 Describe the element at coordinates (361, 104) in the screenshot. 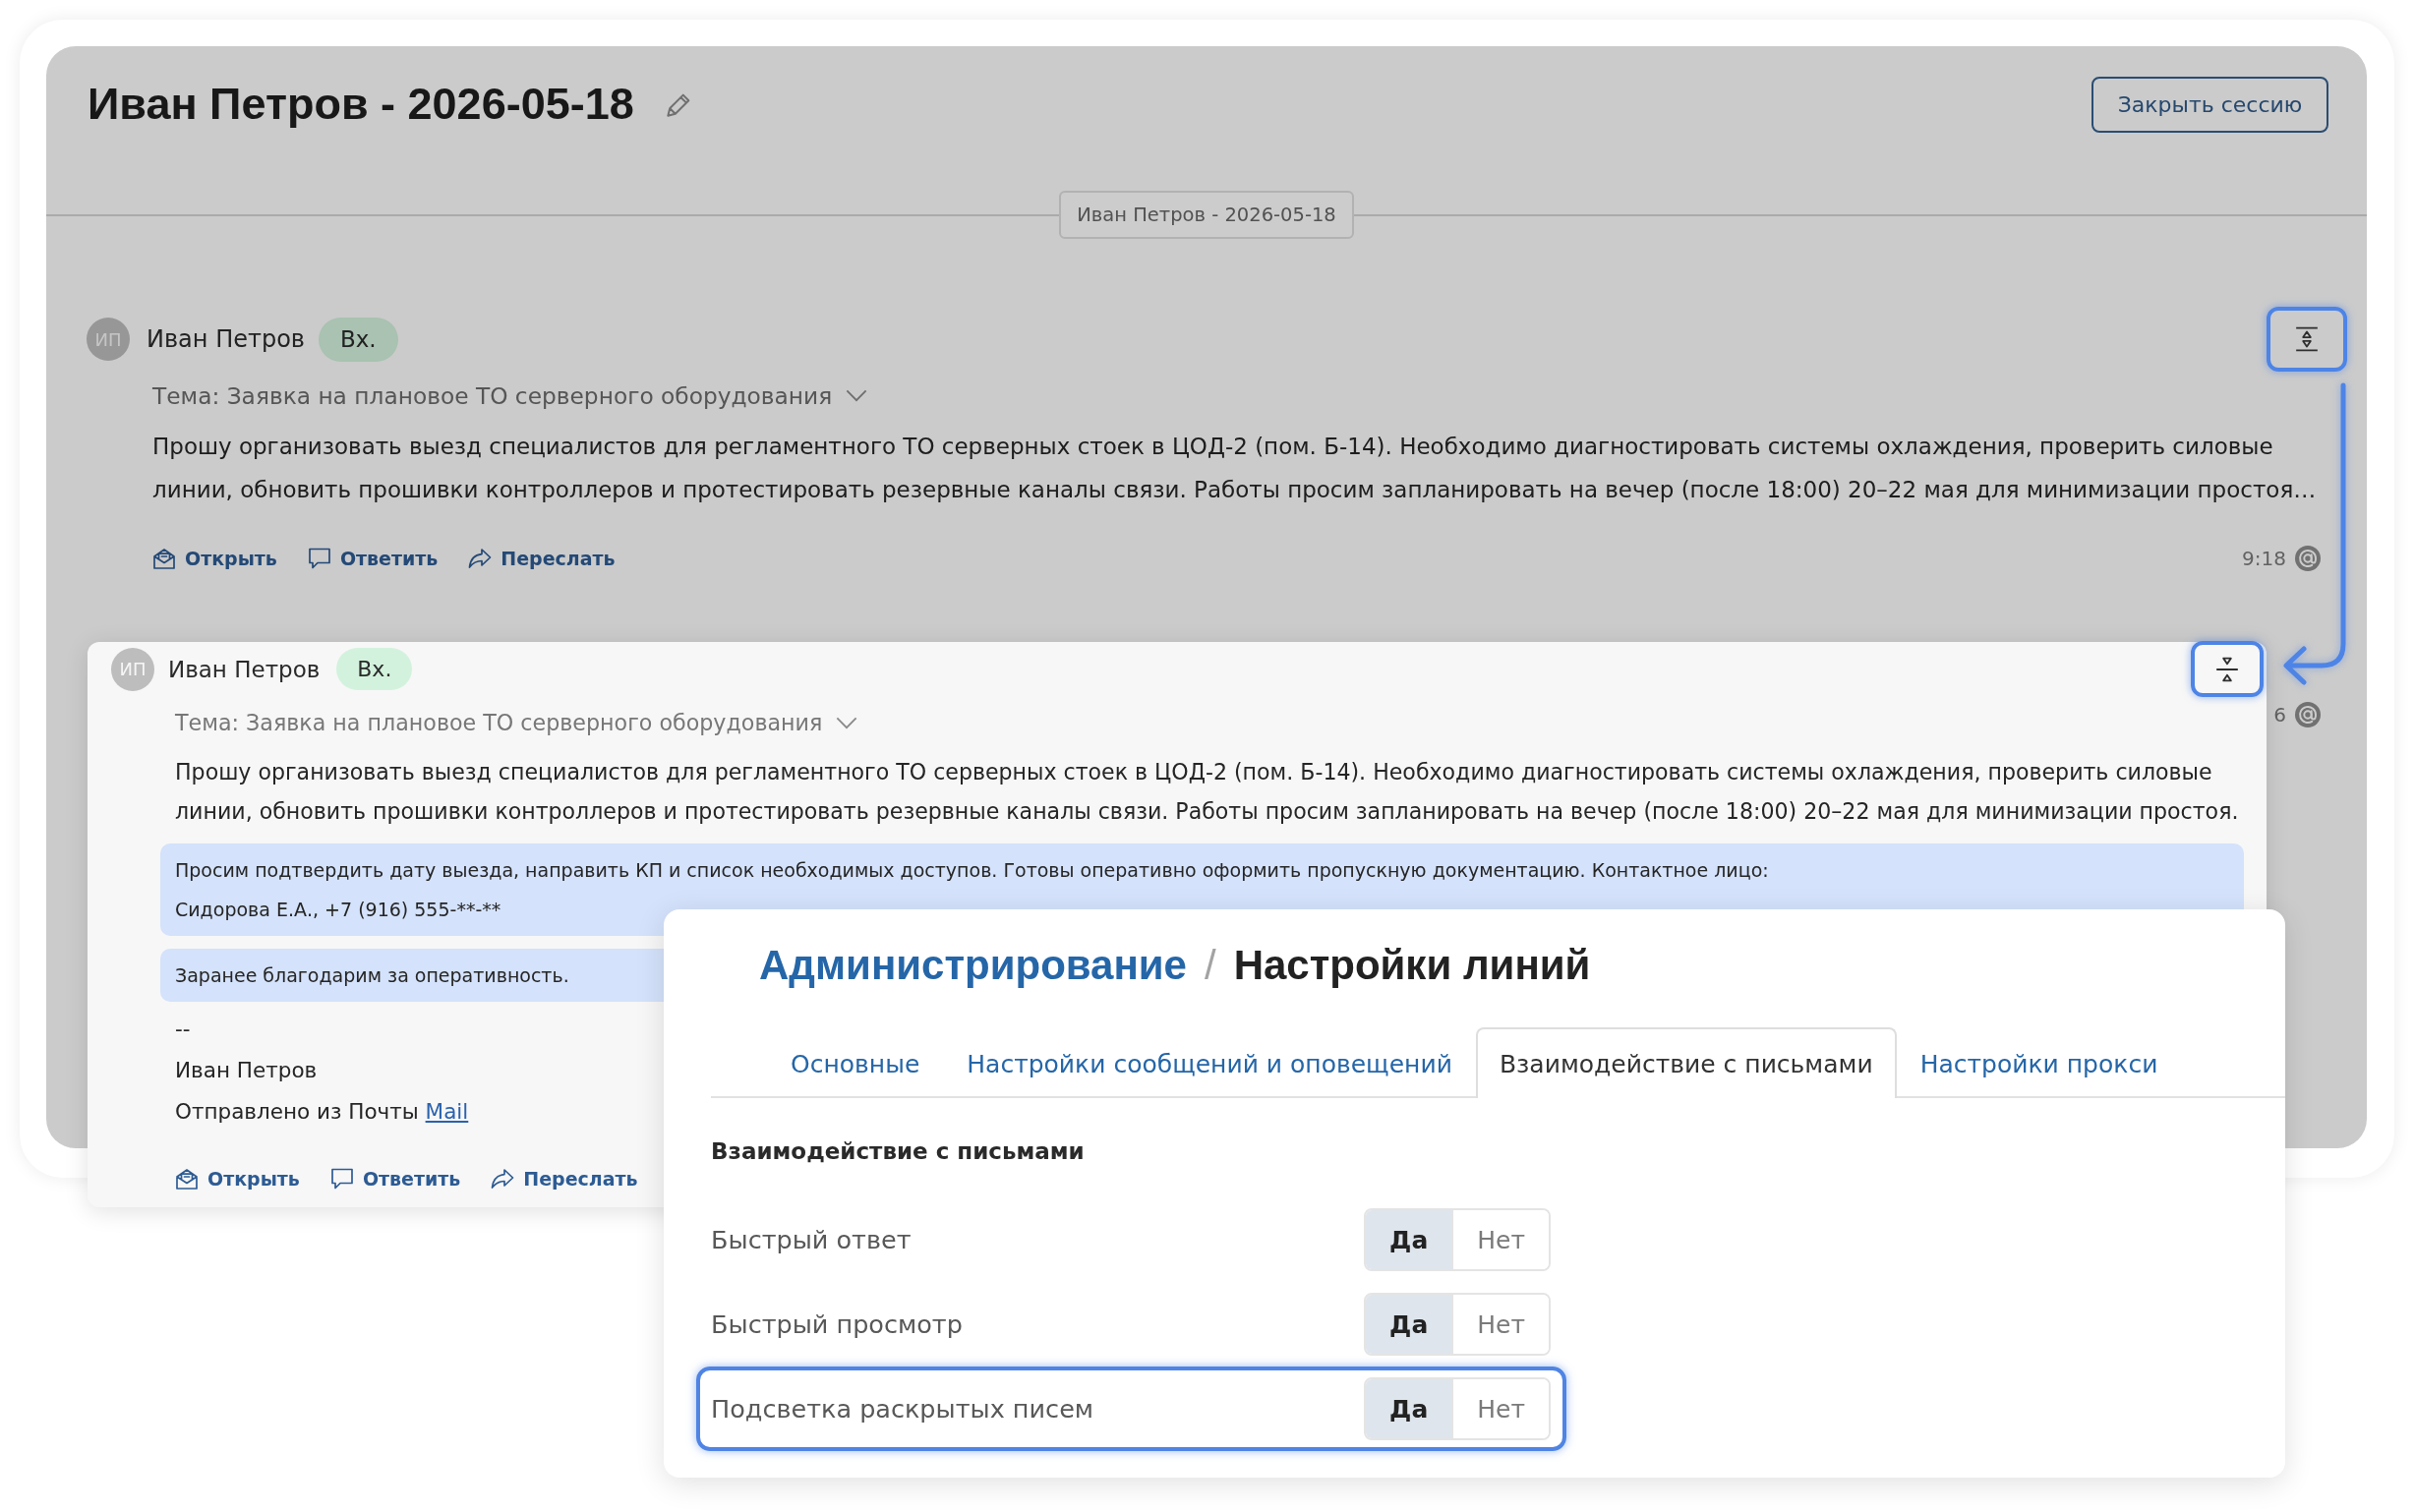

I see `session-title: Иван Петров - 2026-05-18` at that location.